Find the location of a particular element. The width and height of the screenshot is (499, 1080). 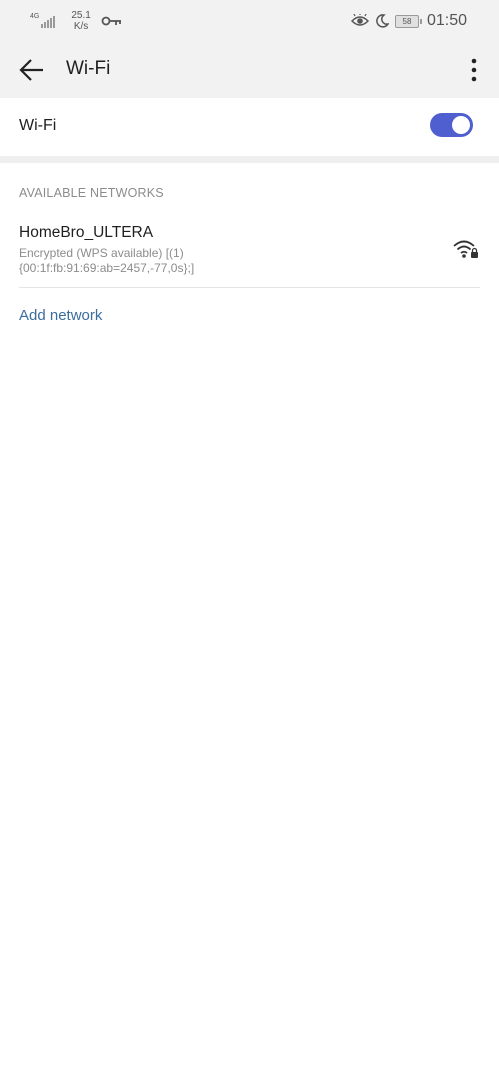

eye-comfort-icon is located at coordinates (359, 20).